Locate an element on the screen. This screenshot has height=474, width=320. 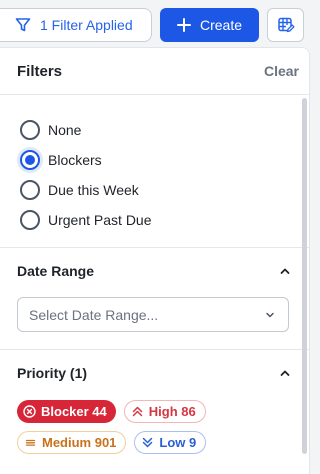
radio-option-blockers: Blockers is located at coordinates (154, 160).